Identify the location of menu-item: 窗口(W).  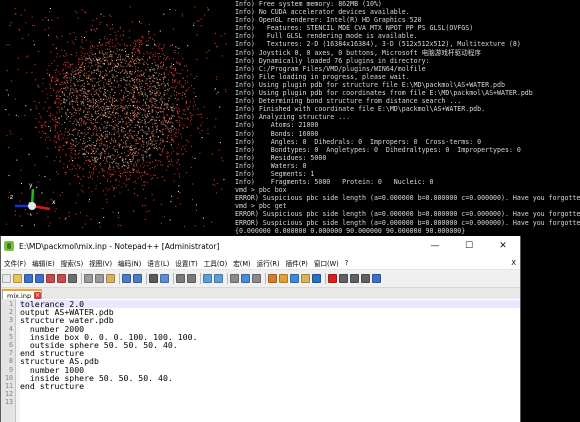
(326, 263).